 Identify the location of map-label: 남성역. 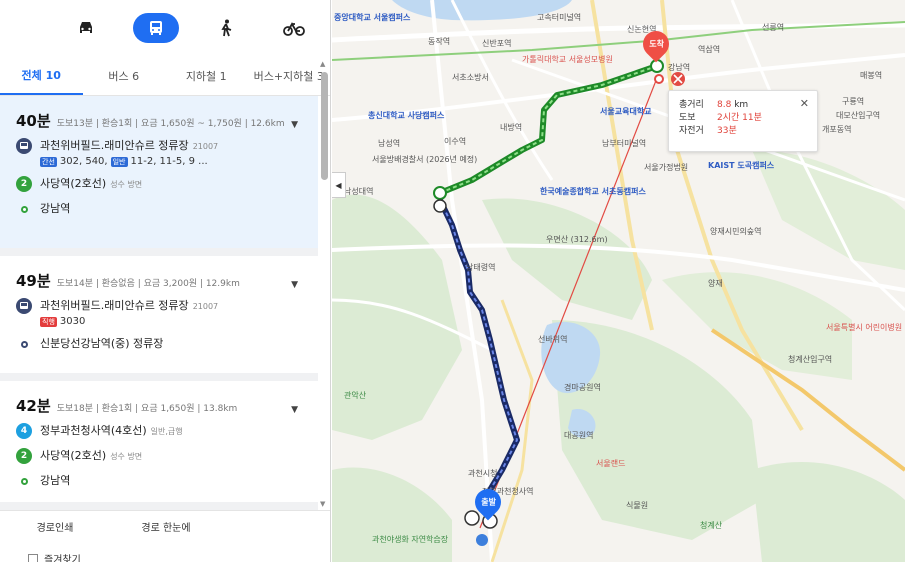
(389, 143).